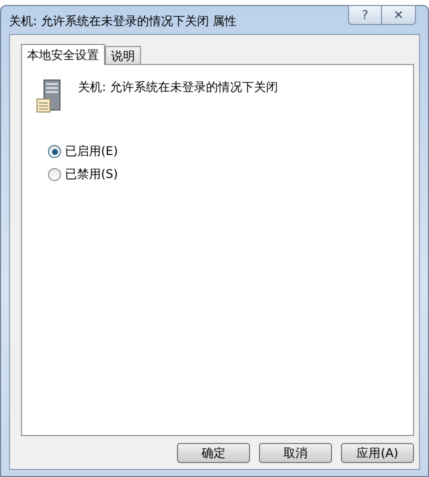 The width and height of the screenshot is (429, 477). What do you see at coordinates (213, 453) in the screenshot?
I see `dialog-button: 确定` at bounding box center [213, 453].